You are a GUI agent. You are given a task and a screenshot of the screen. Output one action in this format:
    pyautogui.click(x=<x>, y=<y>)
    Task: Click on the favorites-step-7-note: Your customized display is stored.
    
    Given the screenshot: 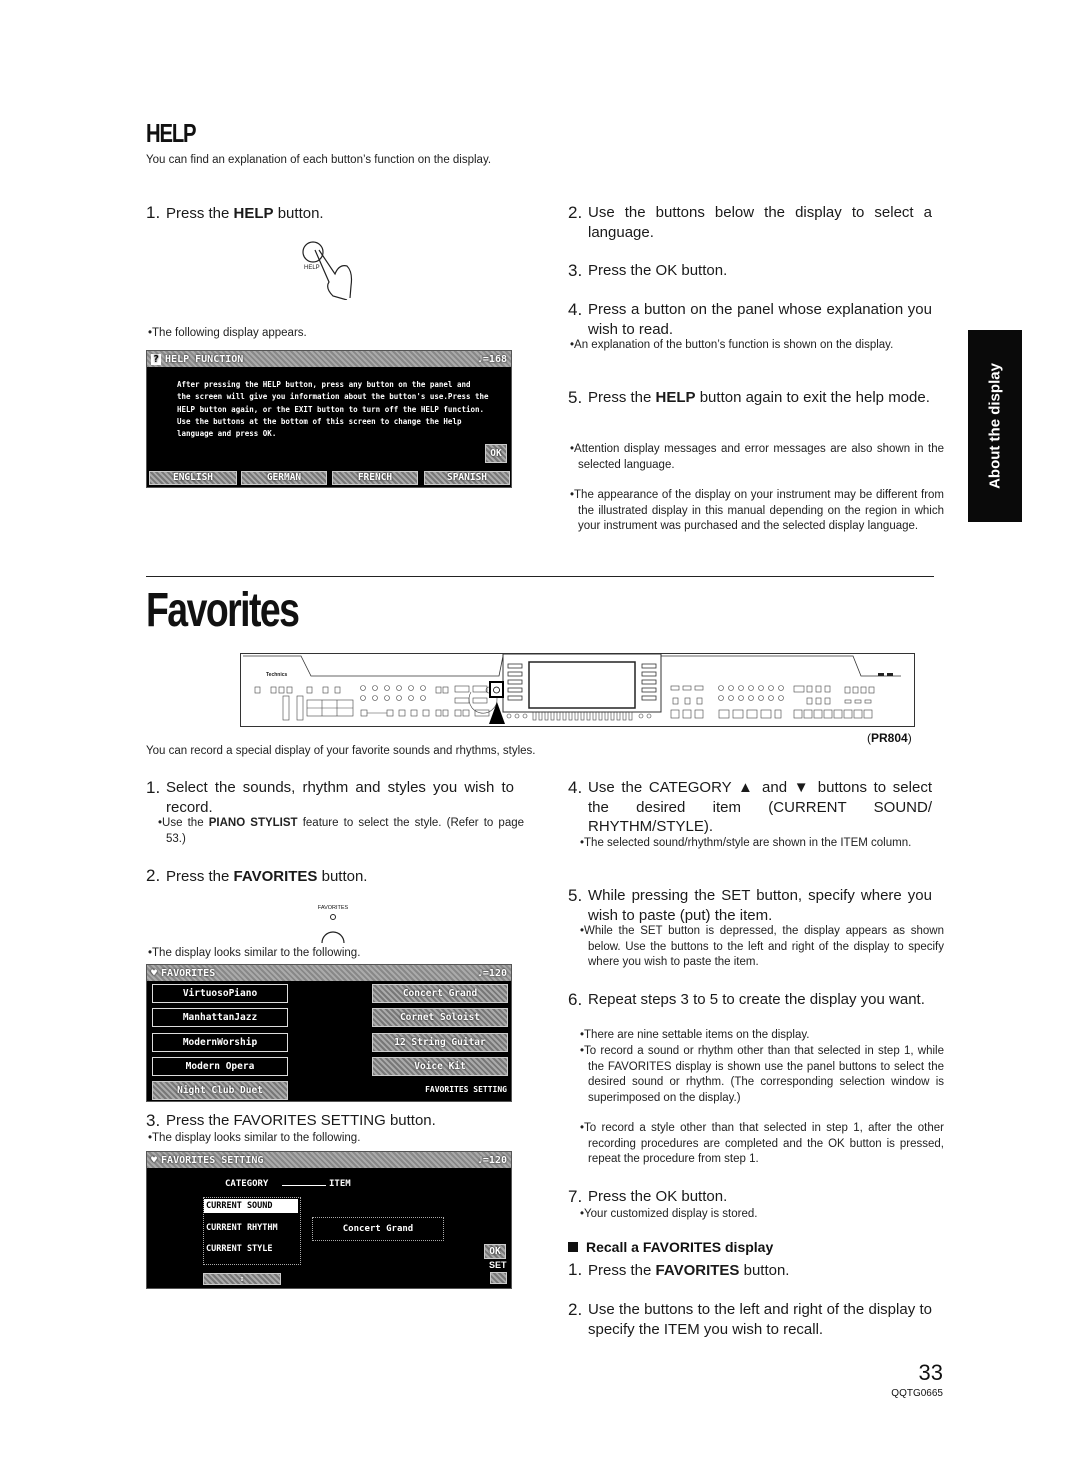 What is the action you would take?
    pyautogui.click(x=761, y=1215)
    